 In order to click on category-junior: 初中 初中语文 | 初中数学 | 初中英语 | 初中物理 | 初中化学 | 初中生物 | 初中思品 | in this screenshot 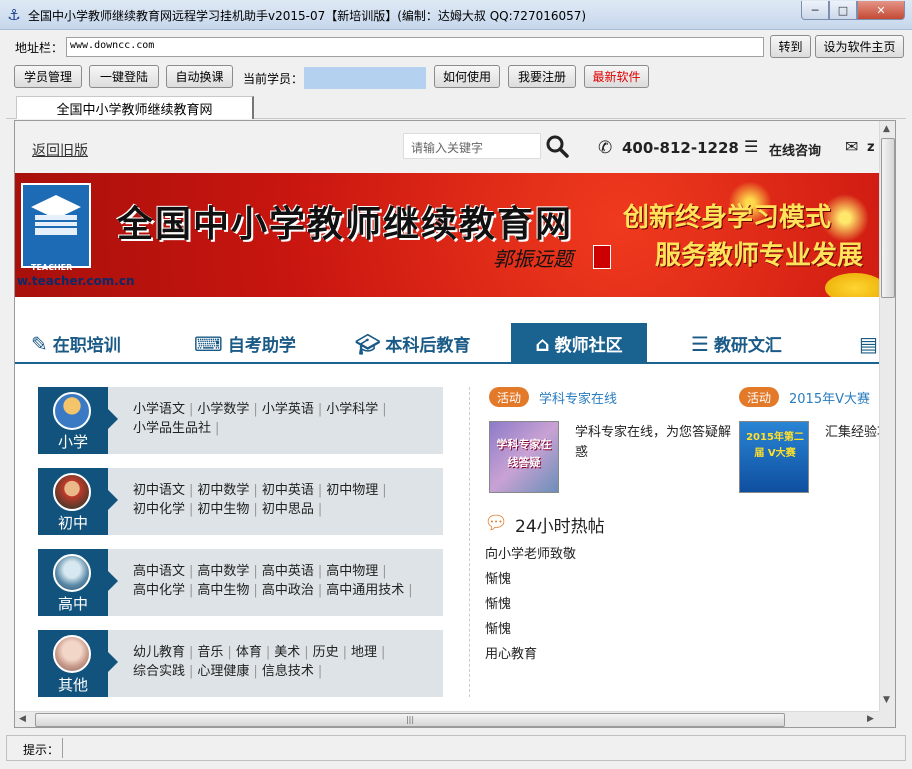, I will do `click(240, 501)`.